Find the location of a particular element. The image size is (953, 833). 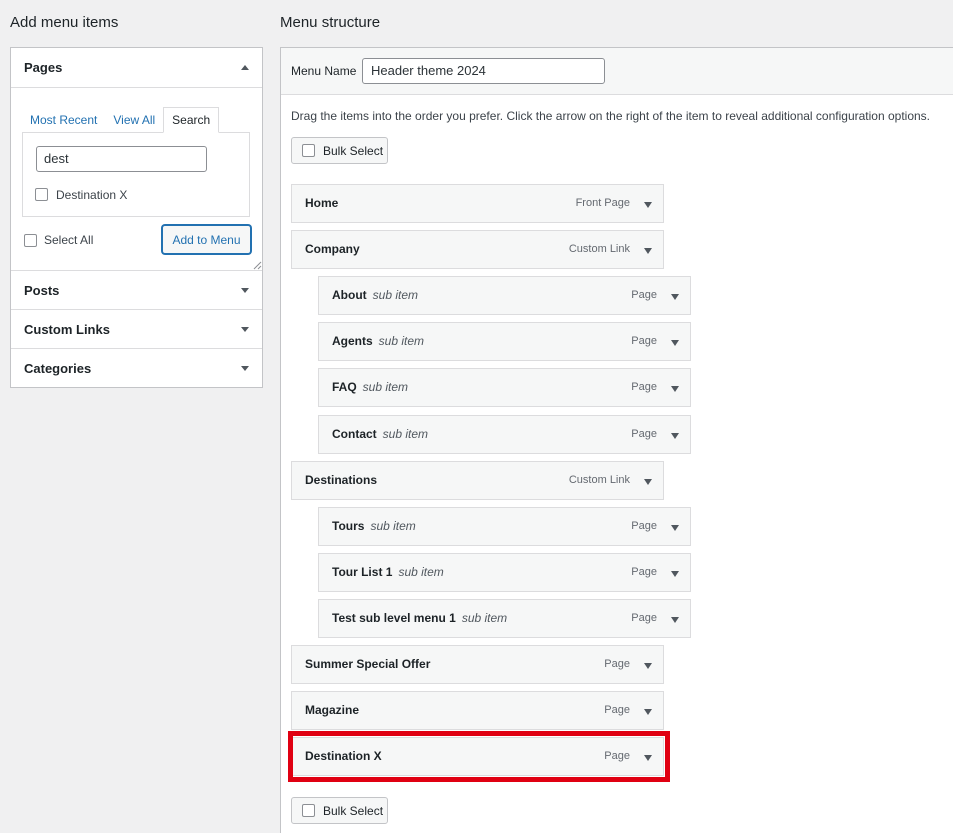

menu-item-company: Company Custom Link is located at coordinates (477, 249).